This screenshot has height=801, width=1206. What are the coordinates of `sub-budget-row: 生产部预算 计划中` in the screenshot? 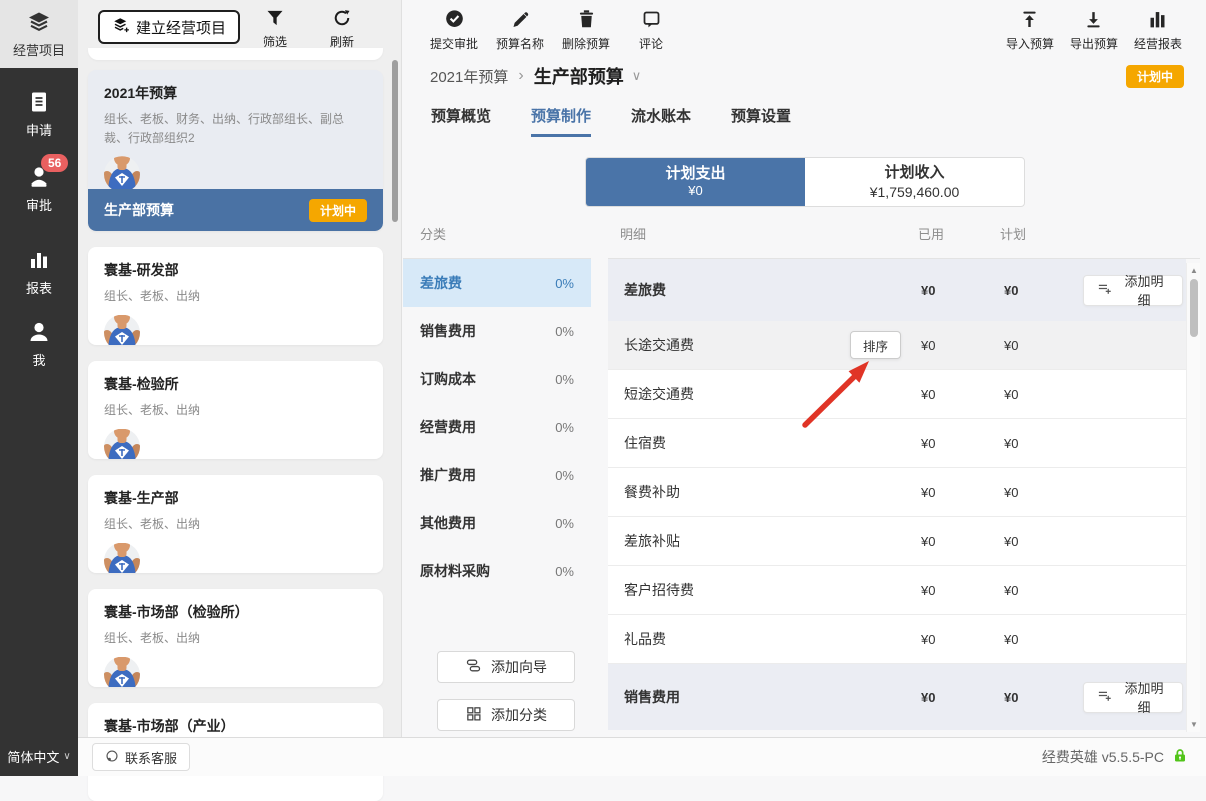 It's located at (235, 210).